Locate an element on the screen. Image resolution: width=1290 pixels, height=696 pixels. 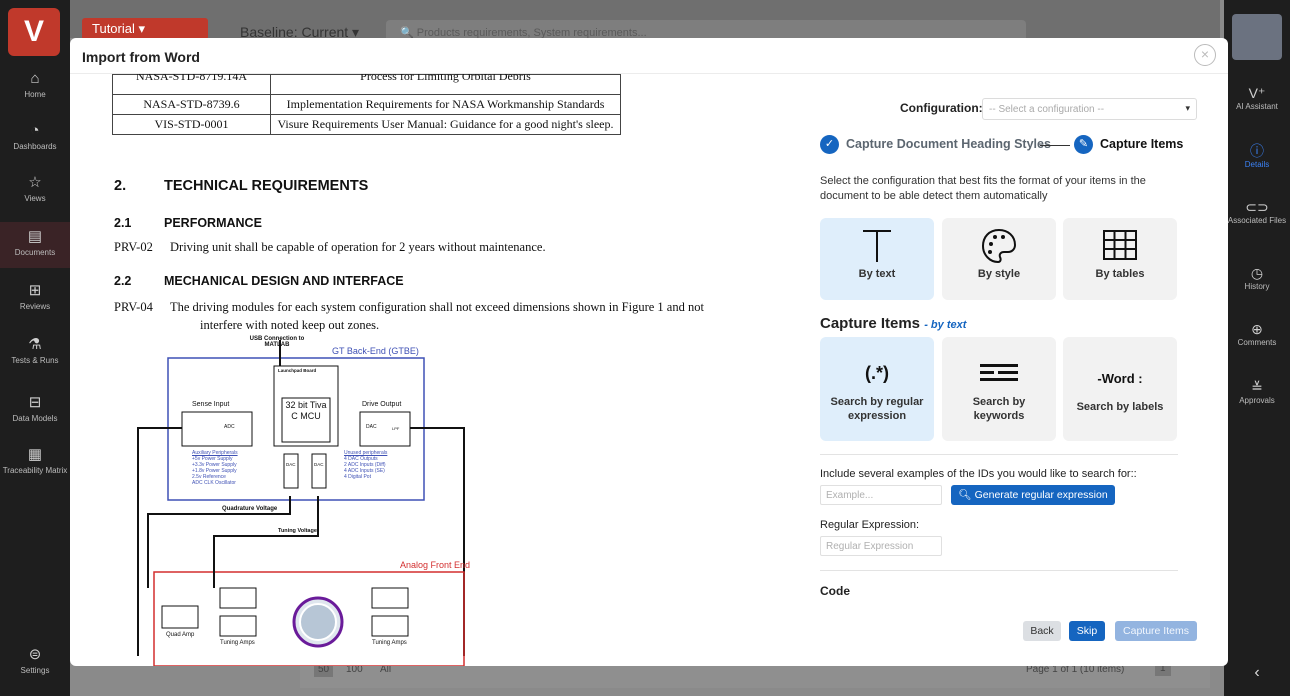
method-label: Search by keywords is located at coordinates (999, 409).